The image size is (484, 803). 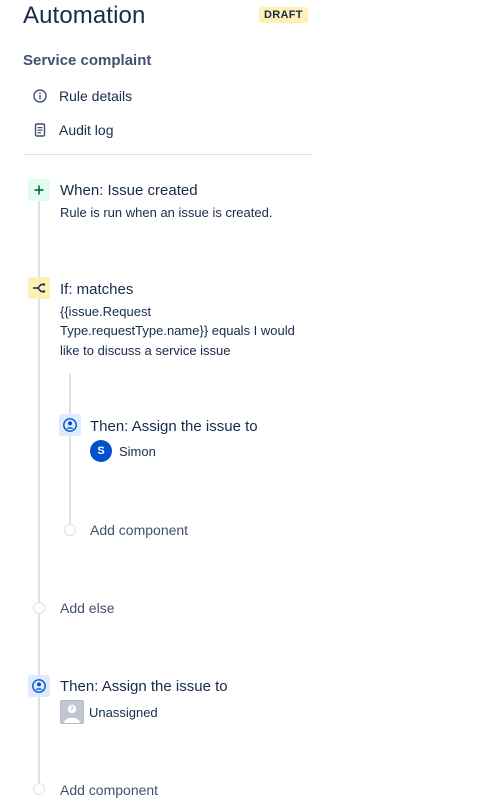 What do you see at coordinates (106, 311) in the screenshot?
I see `condition-description-line-1: {{issue.Request` at bounding box center [106, 311].